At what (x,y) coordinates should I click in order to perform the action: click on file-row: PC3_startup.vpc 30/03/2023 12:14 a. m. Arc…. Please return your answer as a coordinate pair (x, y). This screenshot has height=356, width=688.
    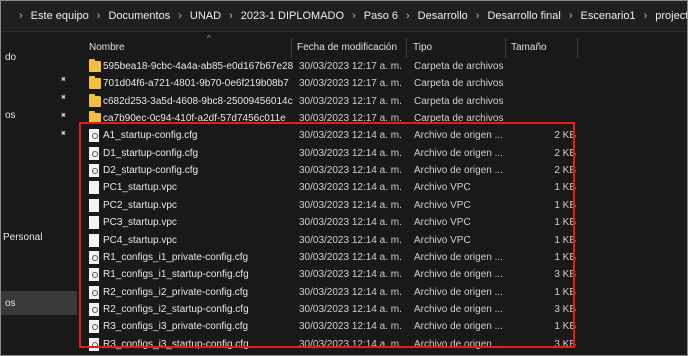
    Looking at the image, I should click on (381, 222).